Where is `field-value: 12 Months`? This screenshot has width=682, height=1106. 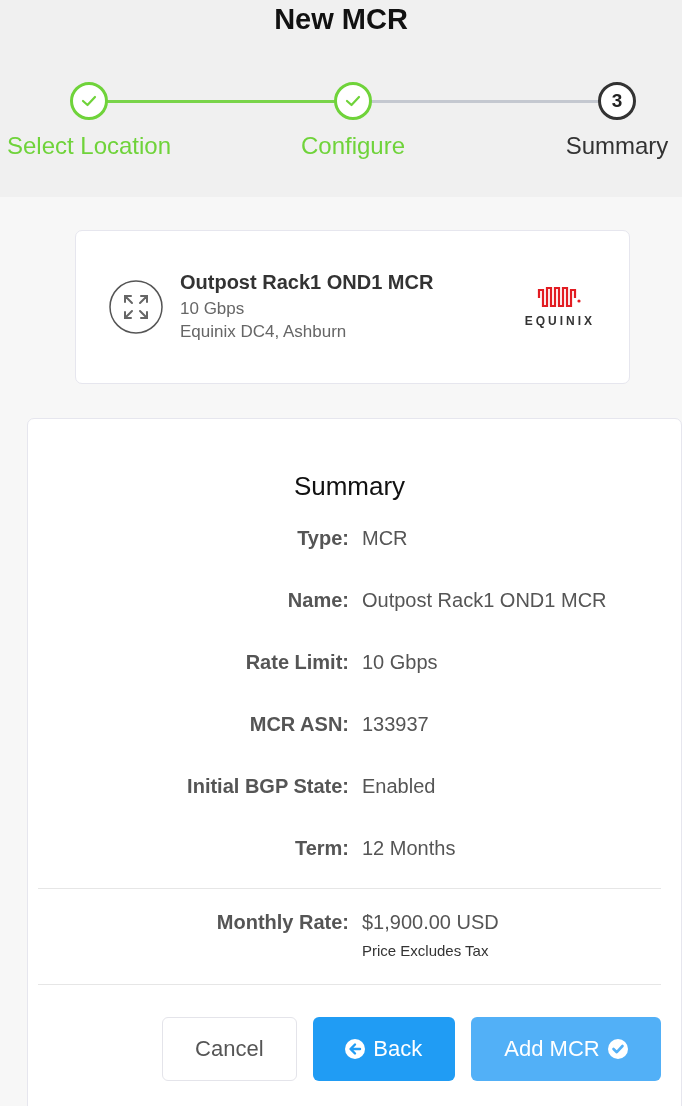
field-value: 12 Months is located at coordinates (409, 848).